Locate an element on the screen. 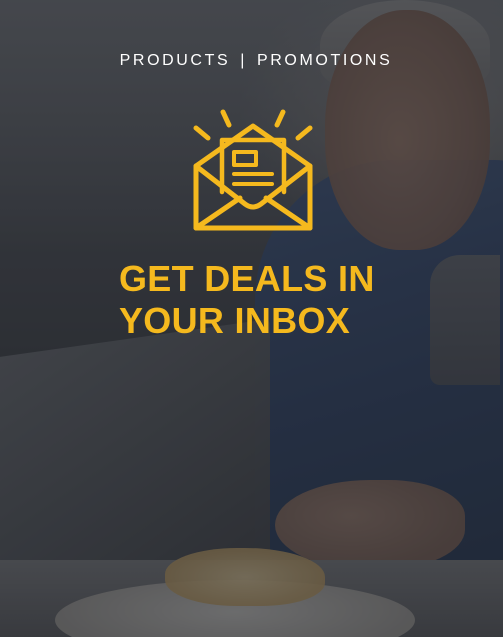 This screenshot has height=637, width=503. category-nav: PRODUCTS | PROMOTIONS is located at coordinates (251, 61).